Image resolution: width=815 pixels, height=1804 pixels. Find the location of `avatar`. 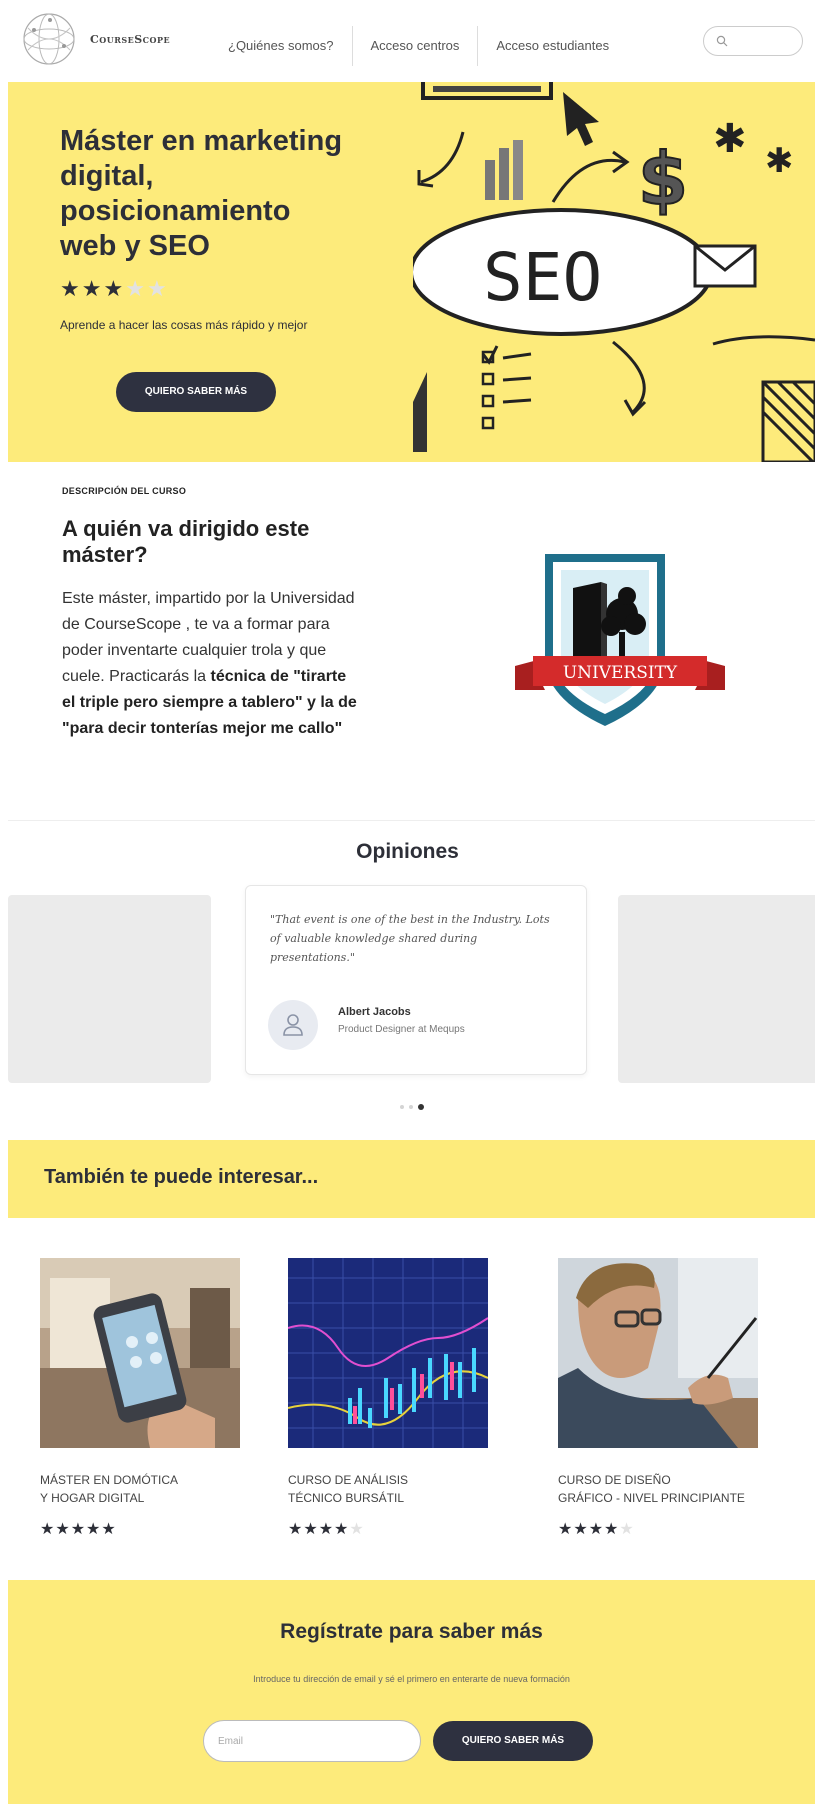

avatar is located at coordinates (293, 1025).